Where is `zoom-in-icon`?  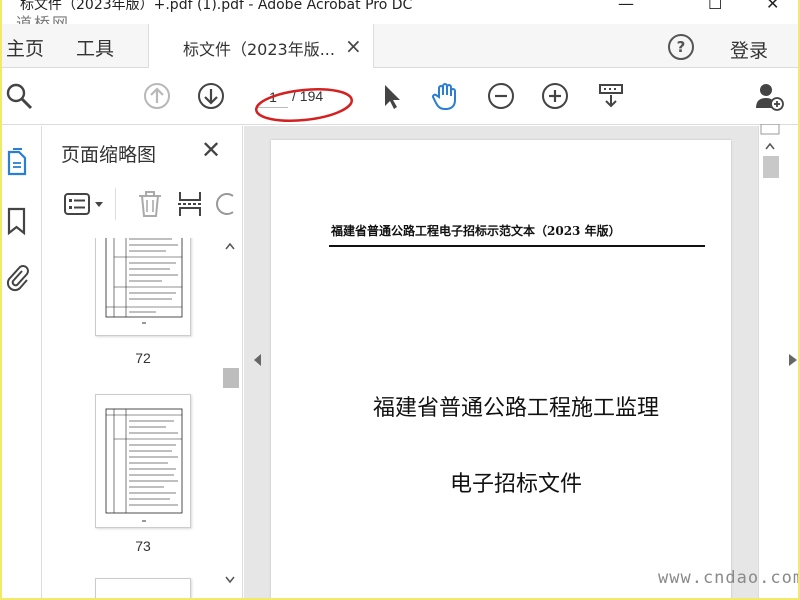 zoom-in-icon is located at coordinates (555, 96).